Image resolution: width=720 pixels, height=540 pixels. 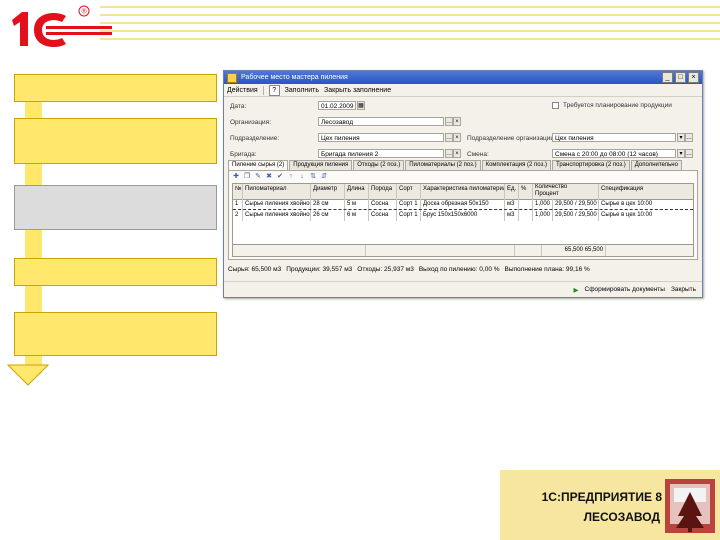 I want to click on division-org-label: Подразделение организации:, so click(x=511, y=138).